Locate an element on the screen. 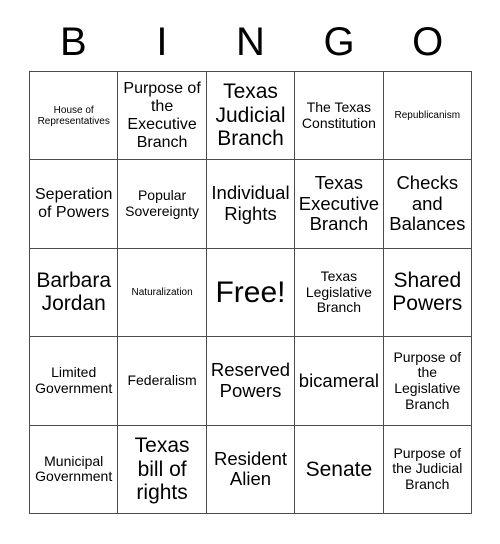 The height and width of the screenshot is (544, 500). bingo-cell-label: Republicanism is located at coordinates (427, 116).